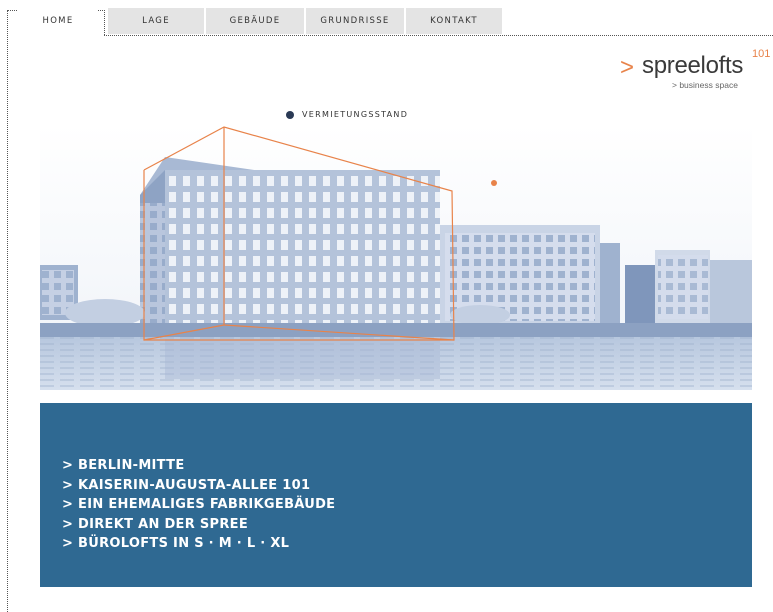 The height and width of the screenshot is (612, 773). I want to click on tab-lage: LAGE, so click(156, 21).